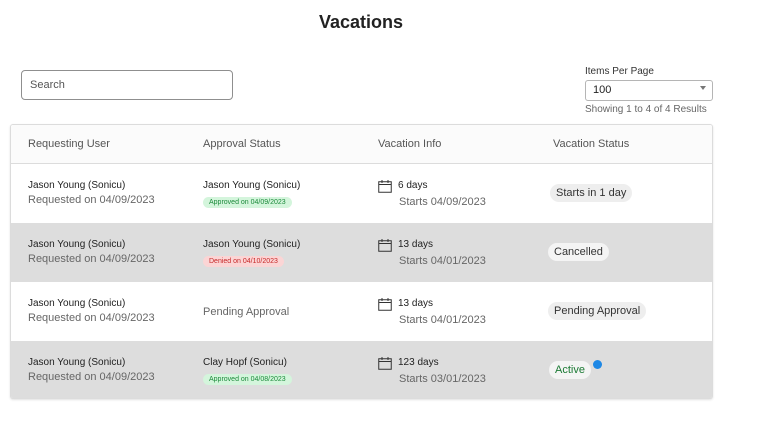 The image size is (758, 434). What do you see at coordinates (243, 261) in the screenshot?
I see `approval-badge: Denied on 04/10/2023` at bounding box center [243, 261].